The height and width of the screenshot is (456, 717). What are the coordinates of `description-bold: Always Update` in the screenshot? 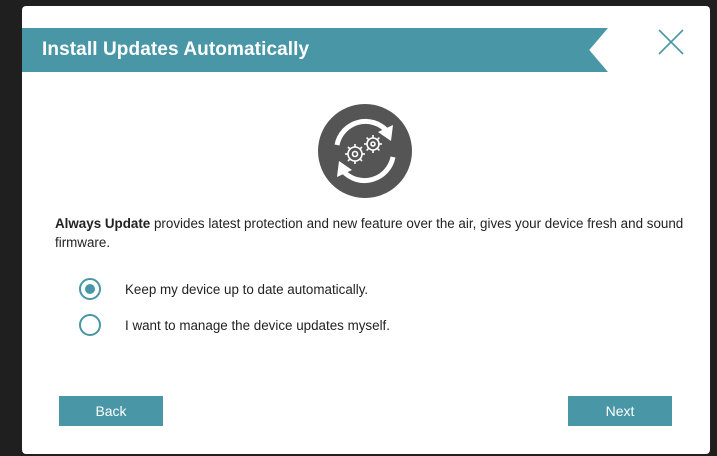 It's located at (103, 223).